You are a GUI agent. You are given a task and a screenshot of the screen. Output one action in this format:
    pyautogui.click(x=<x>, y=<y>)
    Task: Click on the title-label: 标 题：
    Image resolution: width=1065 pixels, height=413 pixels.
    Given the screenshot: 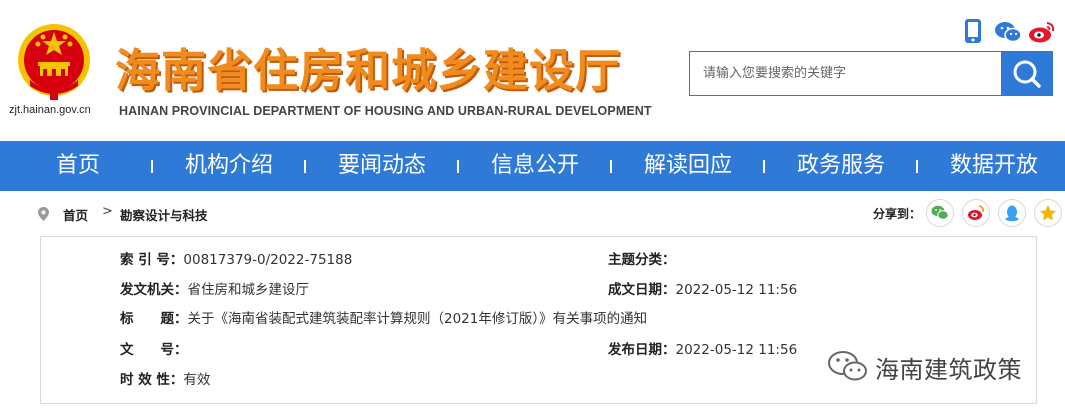 What is the action you would take?
    pyautogui.click(x=154, y=319)
    